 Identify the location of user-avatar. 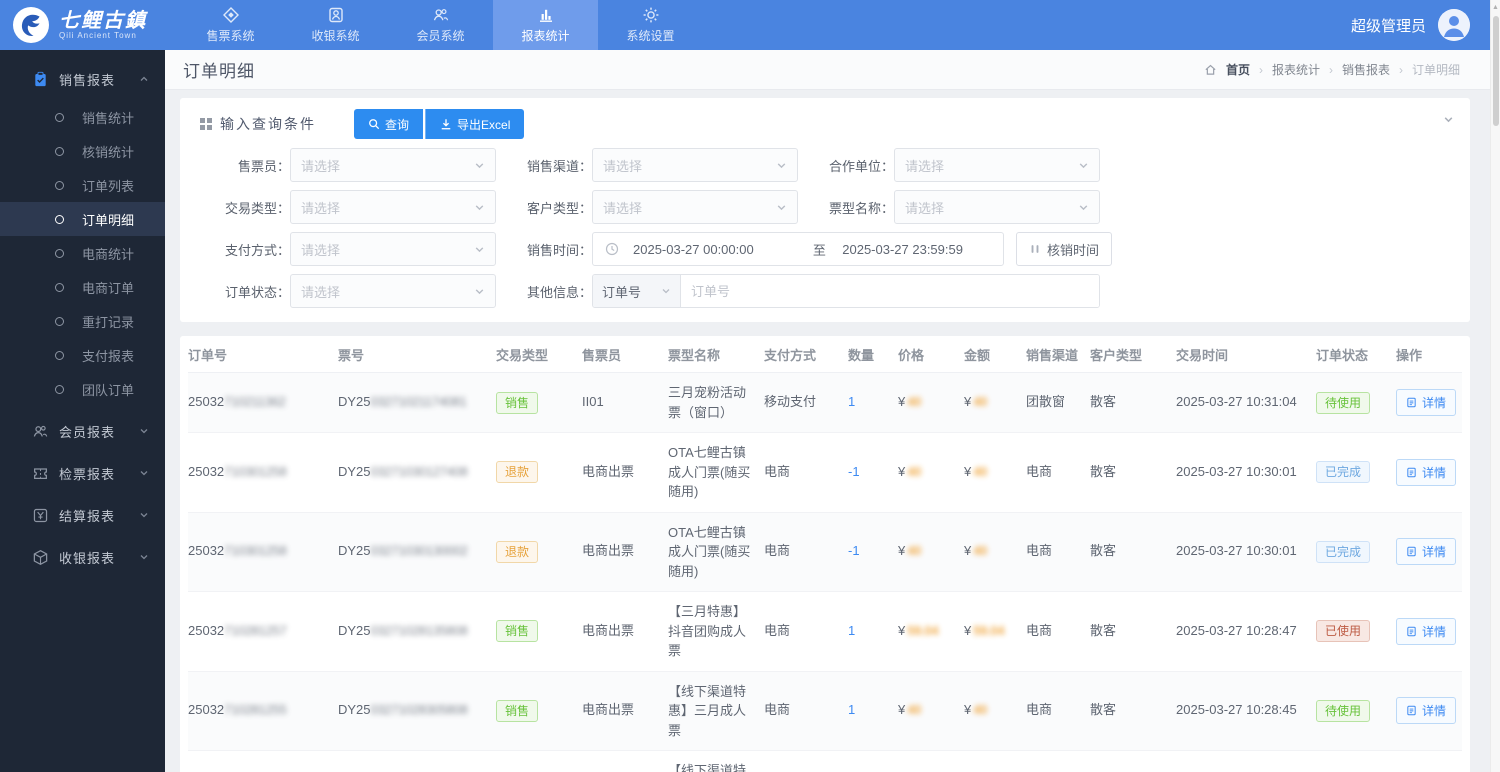
(1454, 25).